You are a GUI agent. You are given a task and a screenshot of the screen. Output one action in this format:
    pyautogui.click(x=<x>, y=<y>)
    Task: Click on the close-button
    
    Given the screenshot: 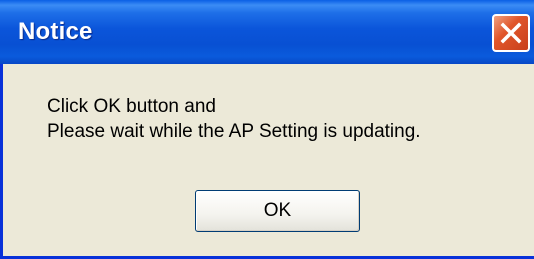 What is the action you would take?
    pyautogui.click(x=511, y=33)
    